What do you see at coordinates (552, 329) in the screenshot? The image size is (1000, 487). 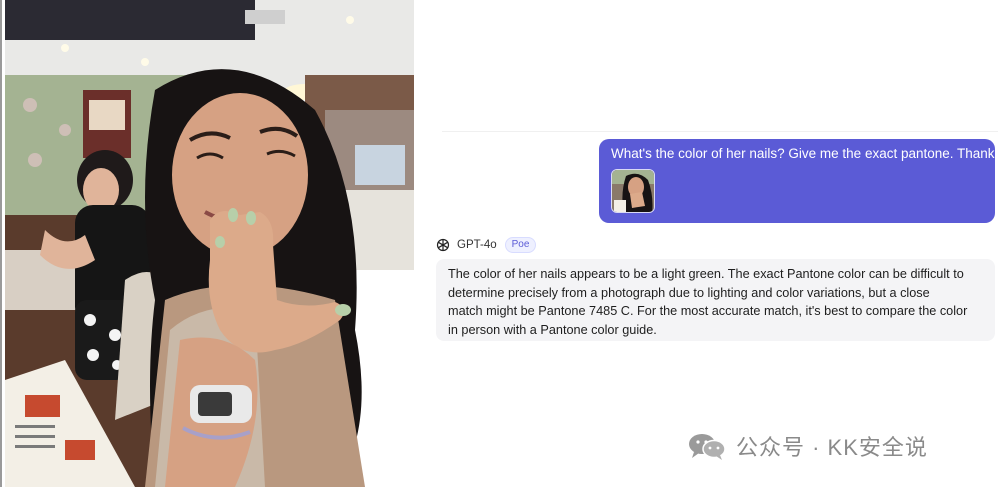 I see `bot-reply-line: in person with a Pantone color guide.` at bounding box center [552, 329].